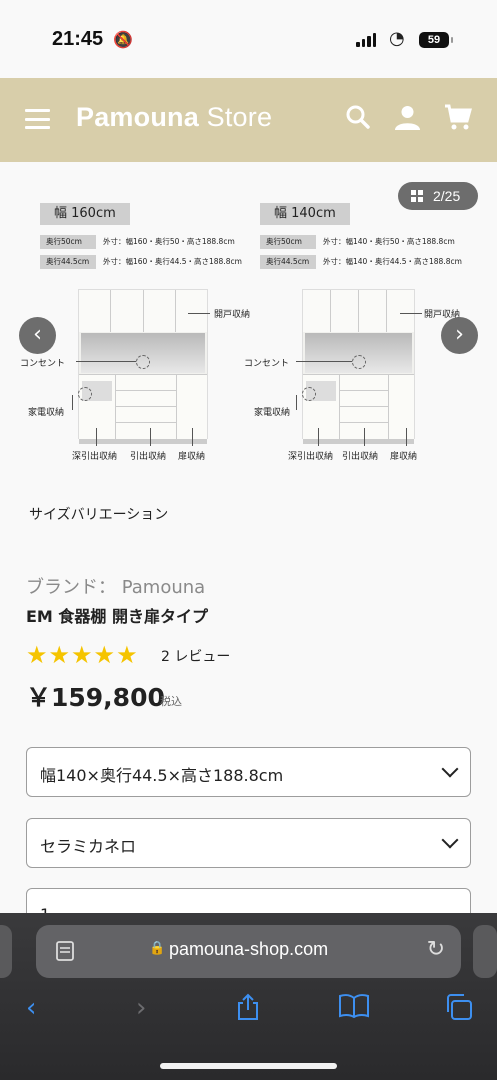  I want to click on size-select: 幅140×奥行44.5×高さ188.8cm, so click(248, 772).